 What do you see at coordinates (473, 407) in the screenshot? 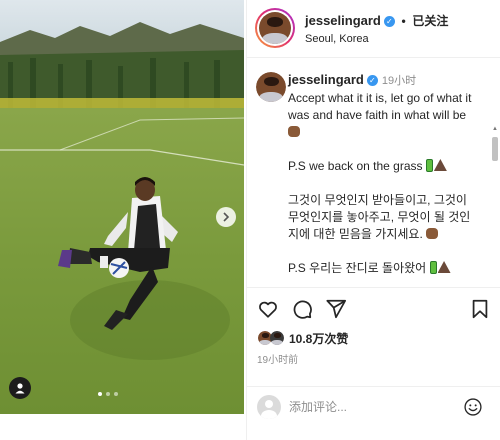
I see `smiley-icon` at bounding box center [473, 407].